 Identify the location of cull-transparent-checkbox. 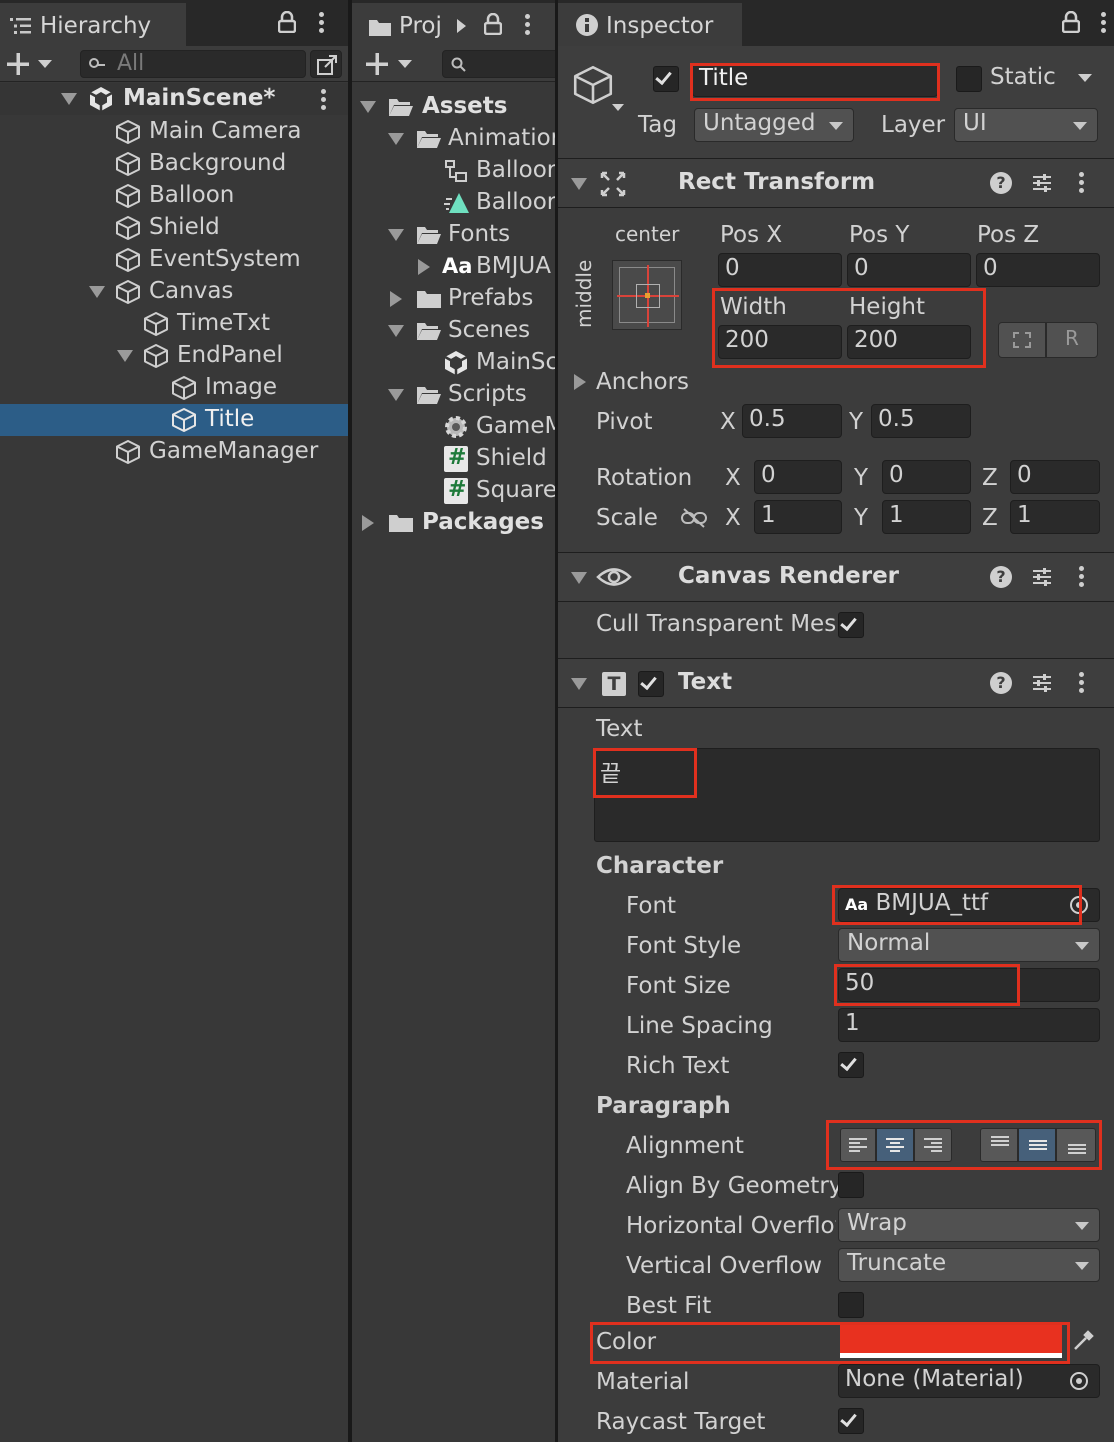
(851, 625).